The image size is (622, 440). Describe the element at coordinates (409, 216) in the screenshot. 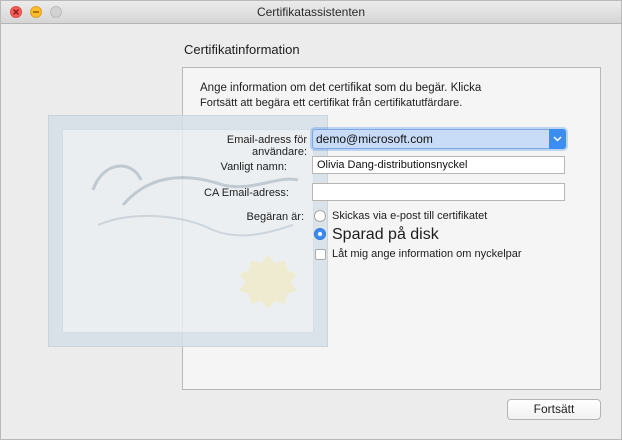

I see `option-send-email-label: Skickas via e-post till certifikatet` at that location.